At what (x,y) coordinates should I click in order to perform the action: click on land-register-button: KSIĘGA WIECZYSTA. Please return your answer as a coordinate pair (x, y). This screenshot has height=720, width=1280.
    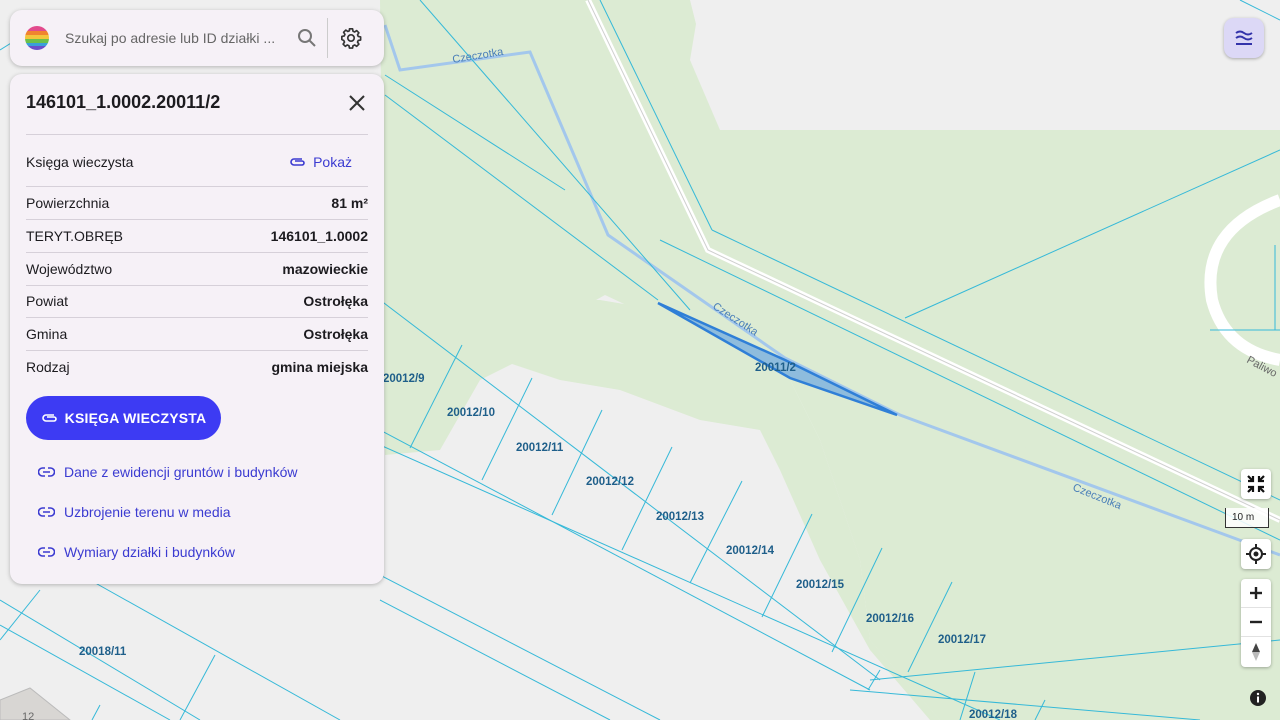
    Looking at the image, I should click on (123, 418).